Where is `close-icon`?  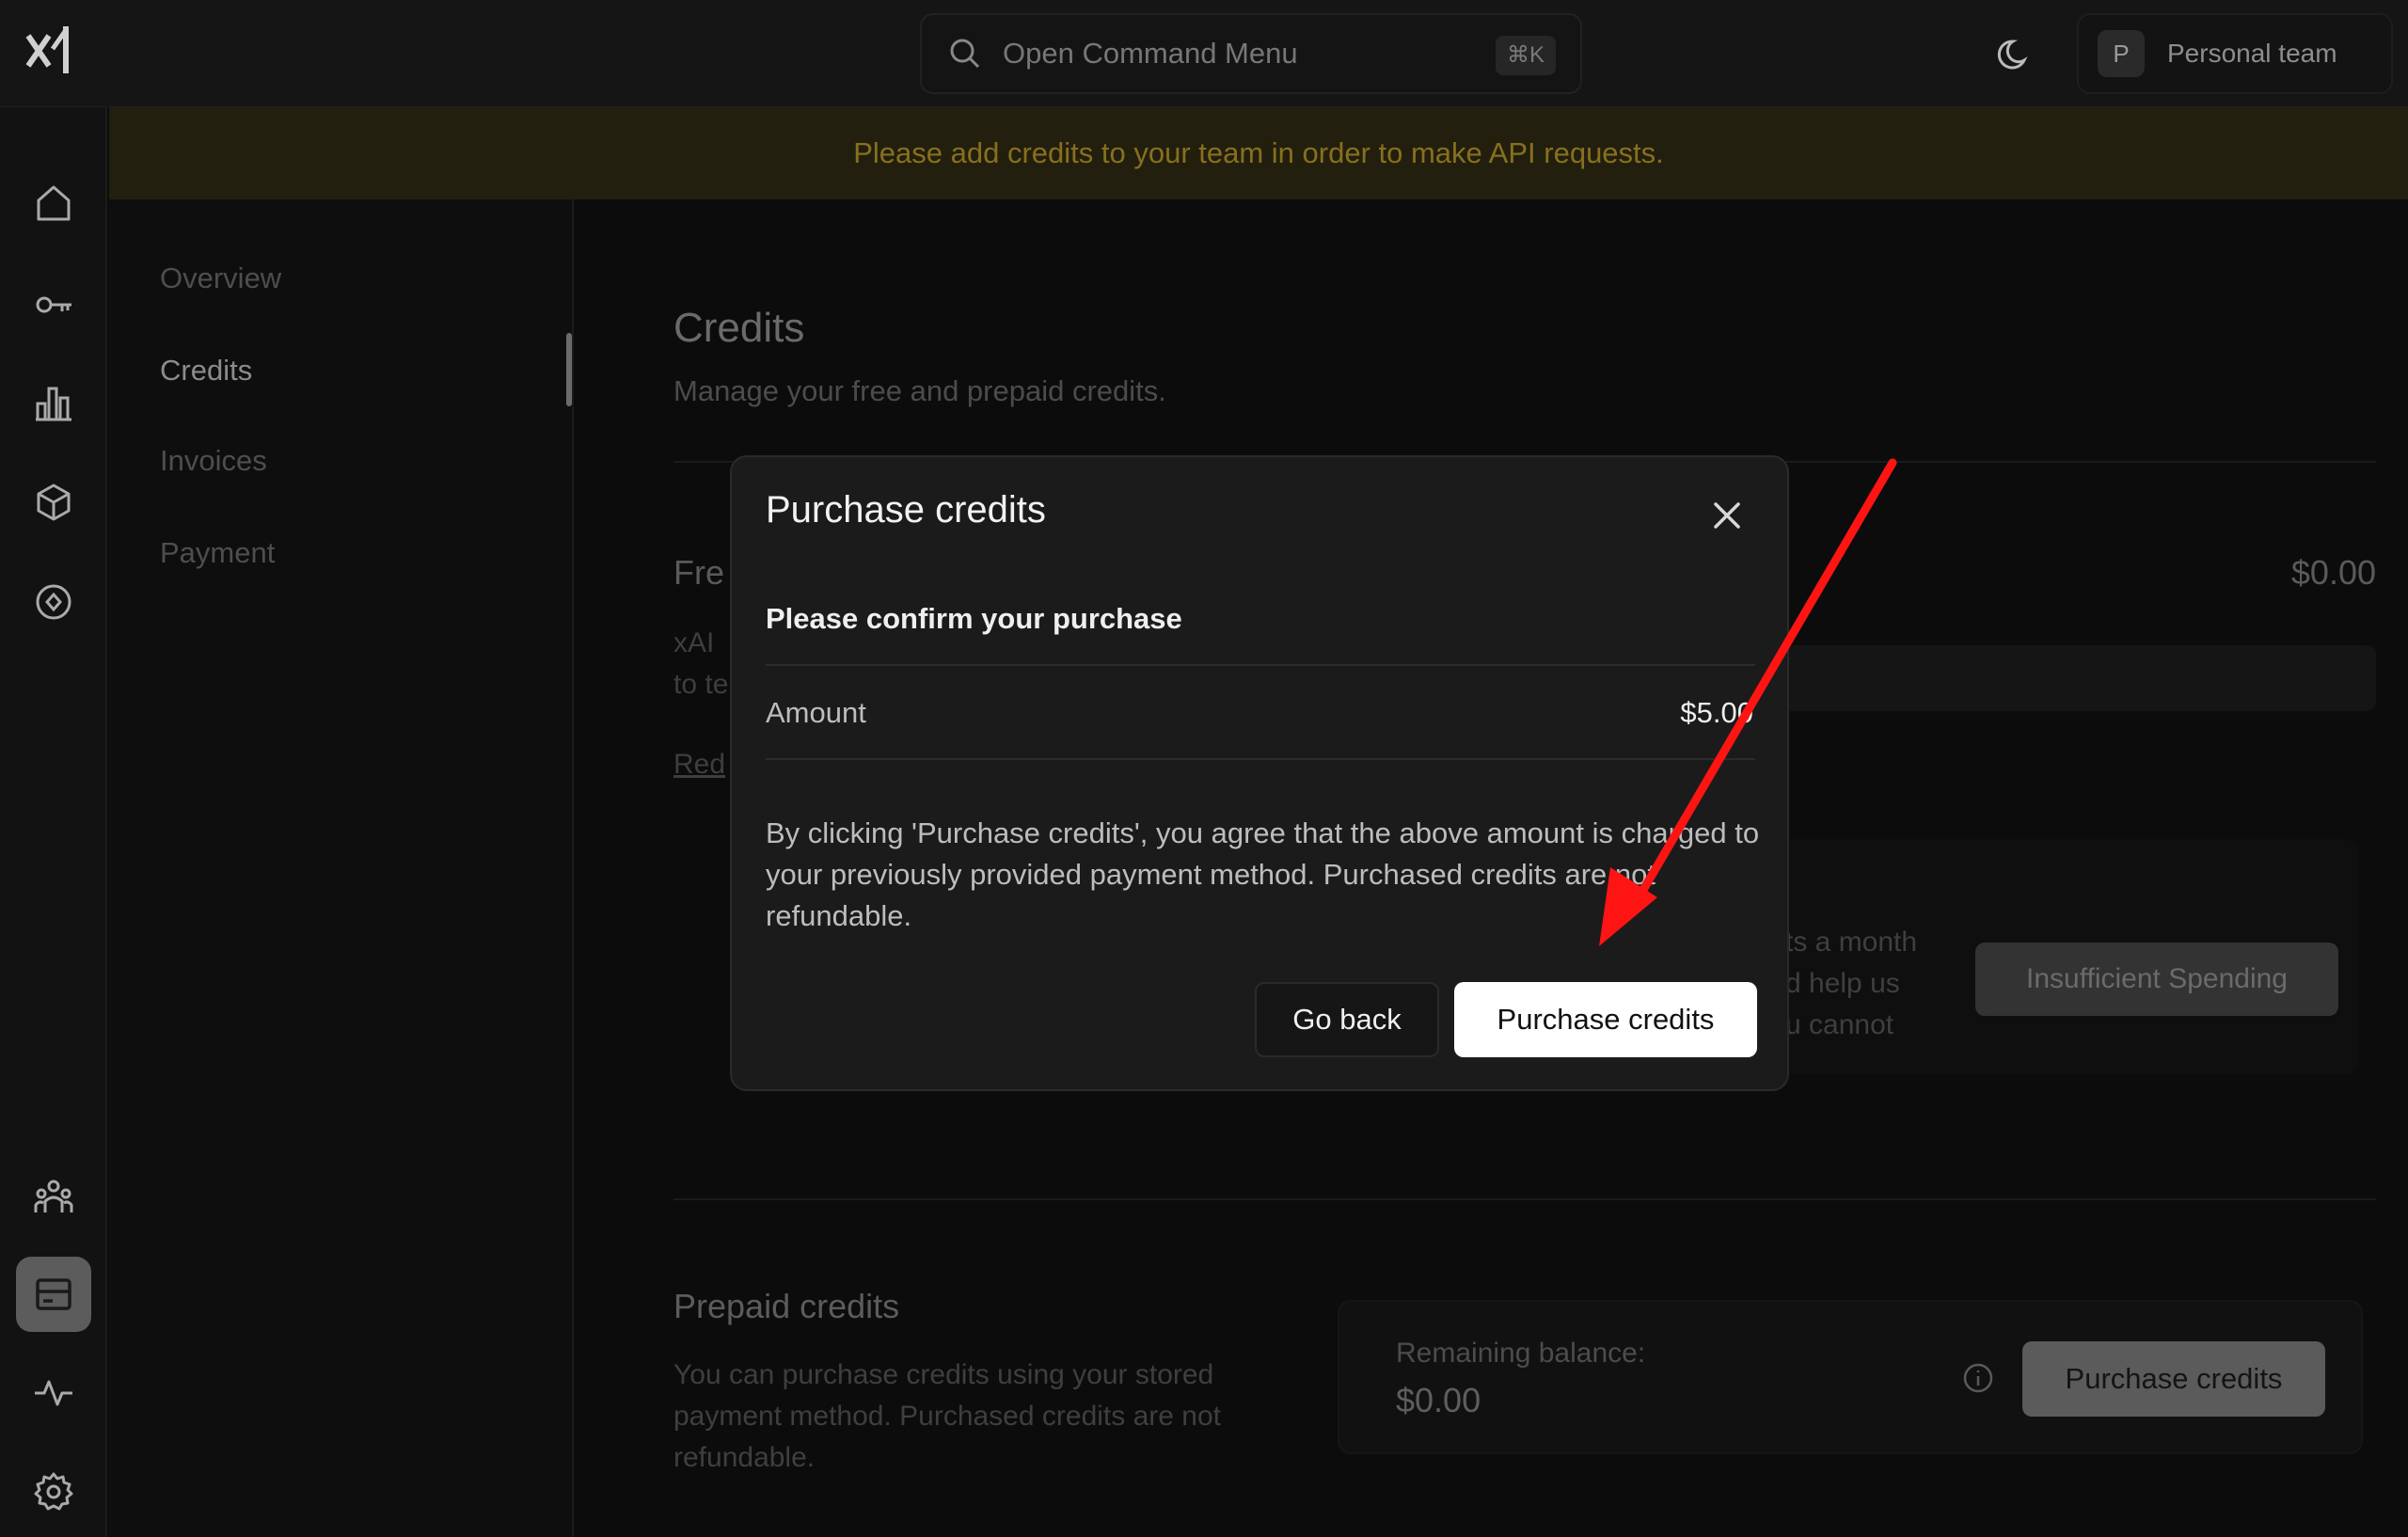 close-icon is located at coordinates (1727, 515).